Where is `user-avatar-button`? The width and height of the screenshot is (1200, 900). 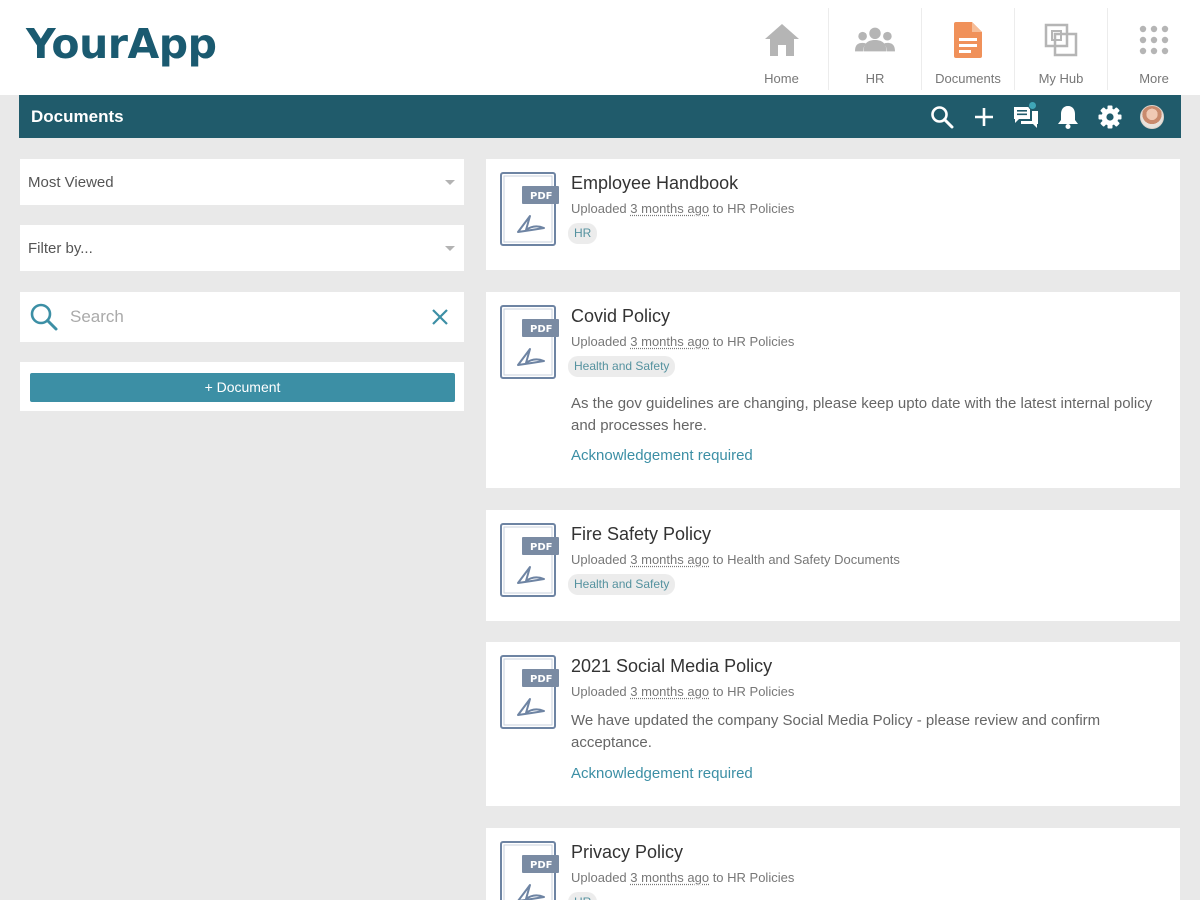 user-avatar-button is located at coordinates (1152, 116).